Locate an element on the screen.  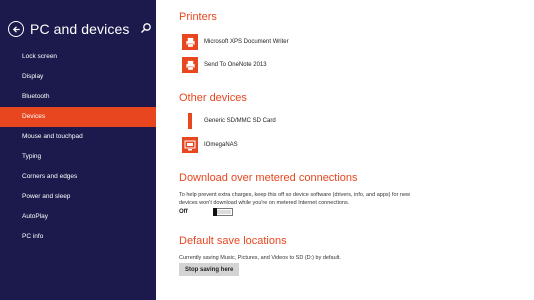
other-devices-heading: Other devices is located at coordinates (213, 98).